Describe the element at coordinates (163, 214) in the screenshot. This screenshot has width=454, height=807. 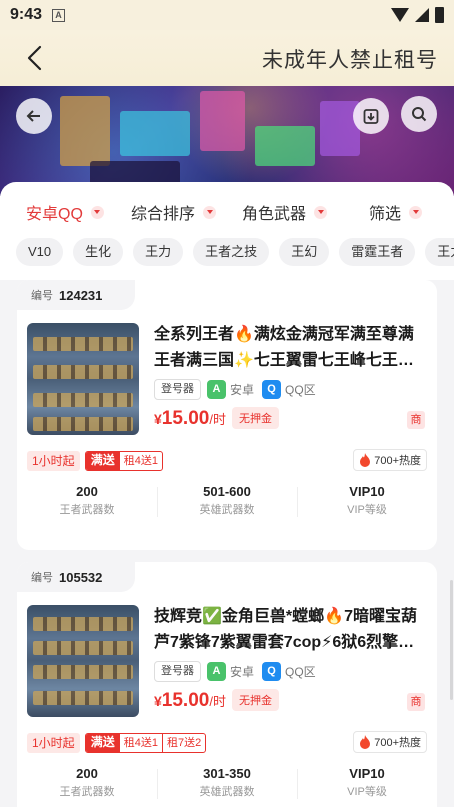
I see `sort-overall-label: 综合排序` at that location.